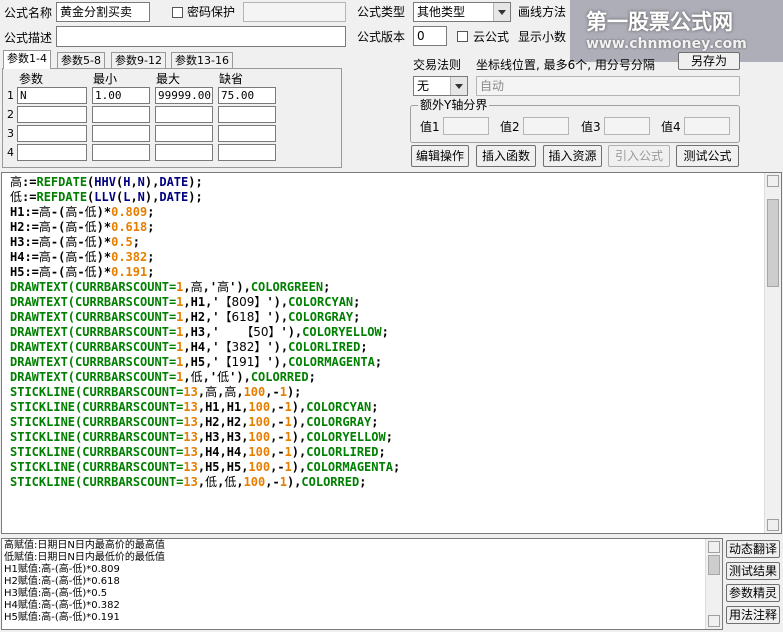  I want to click on code-token: 0.191, so click(129, 272).